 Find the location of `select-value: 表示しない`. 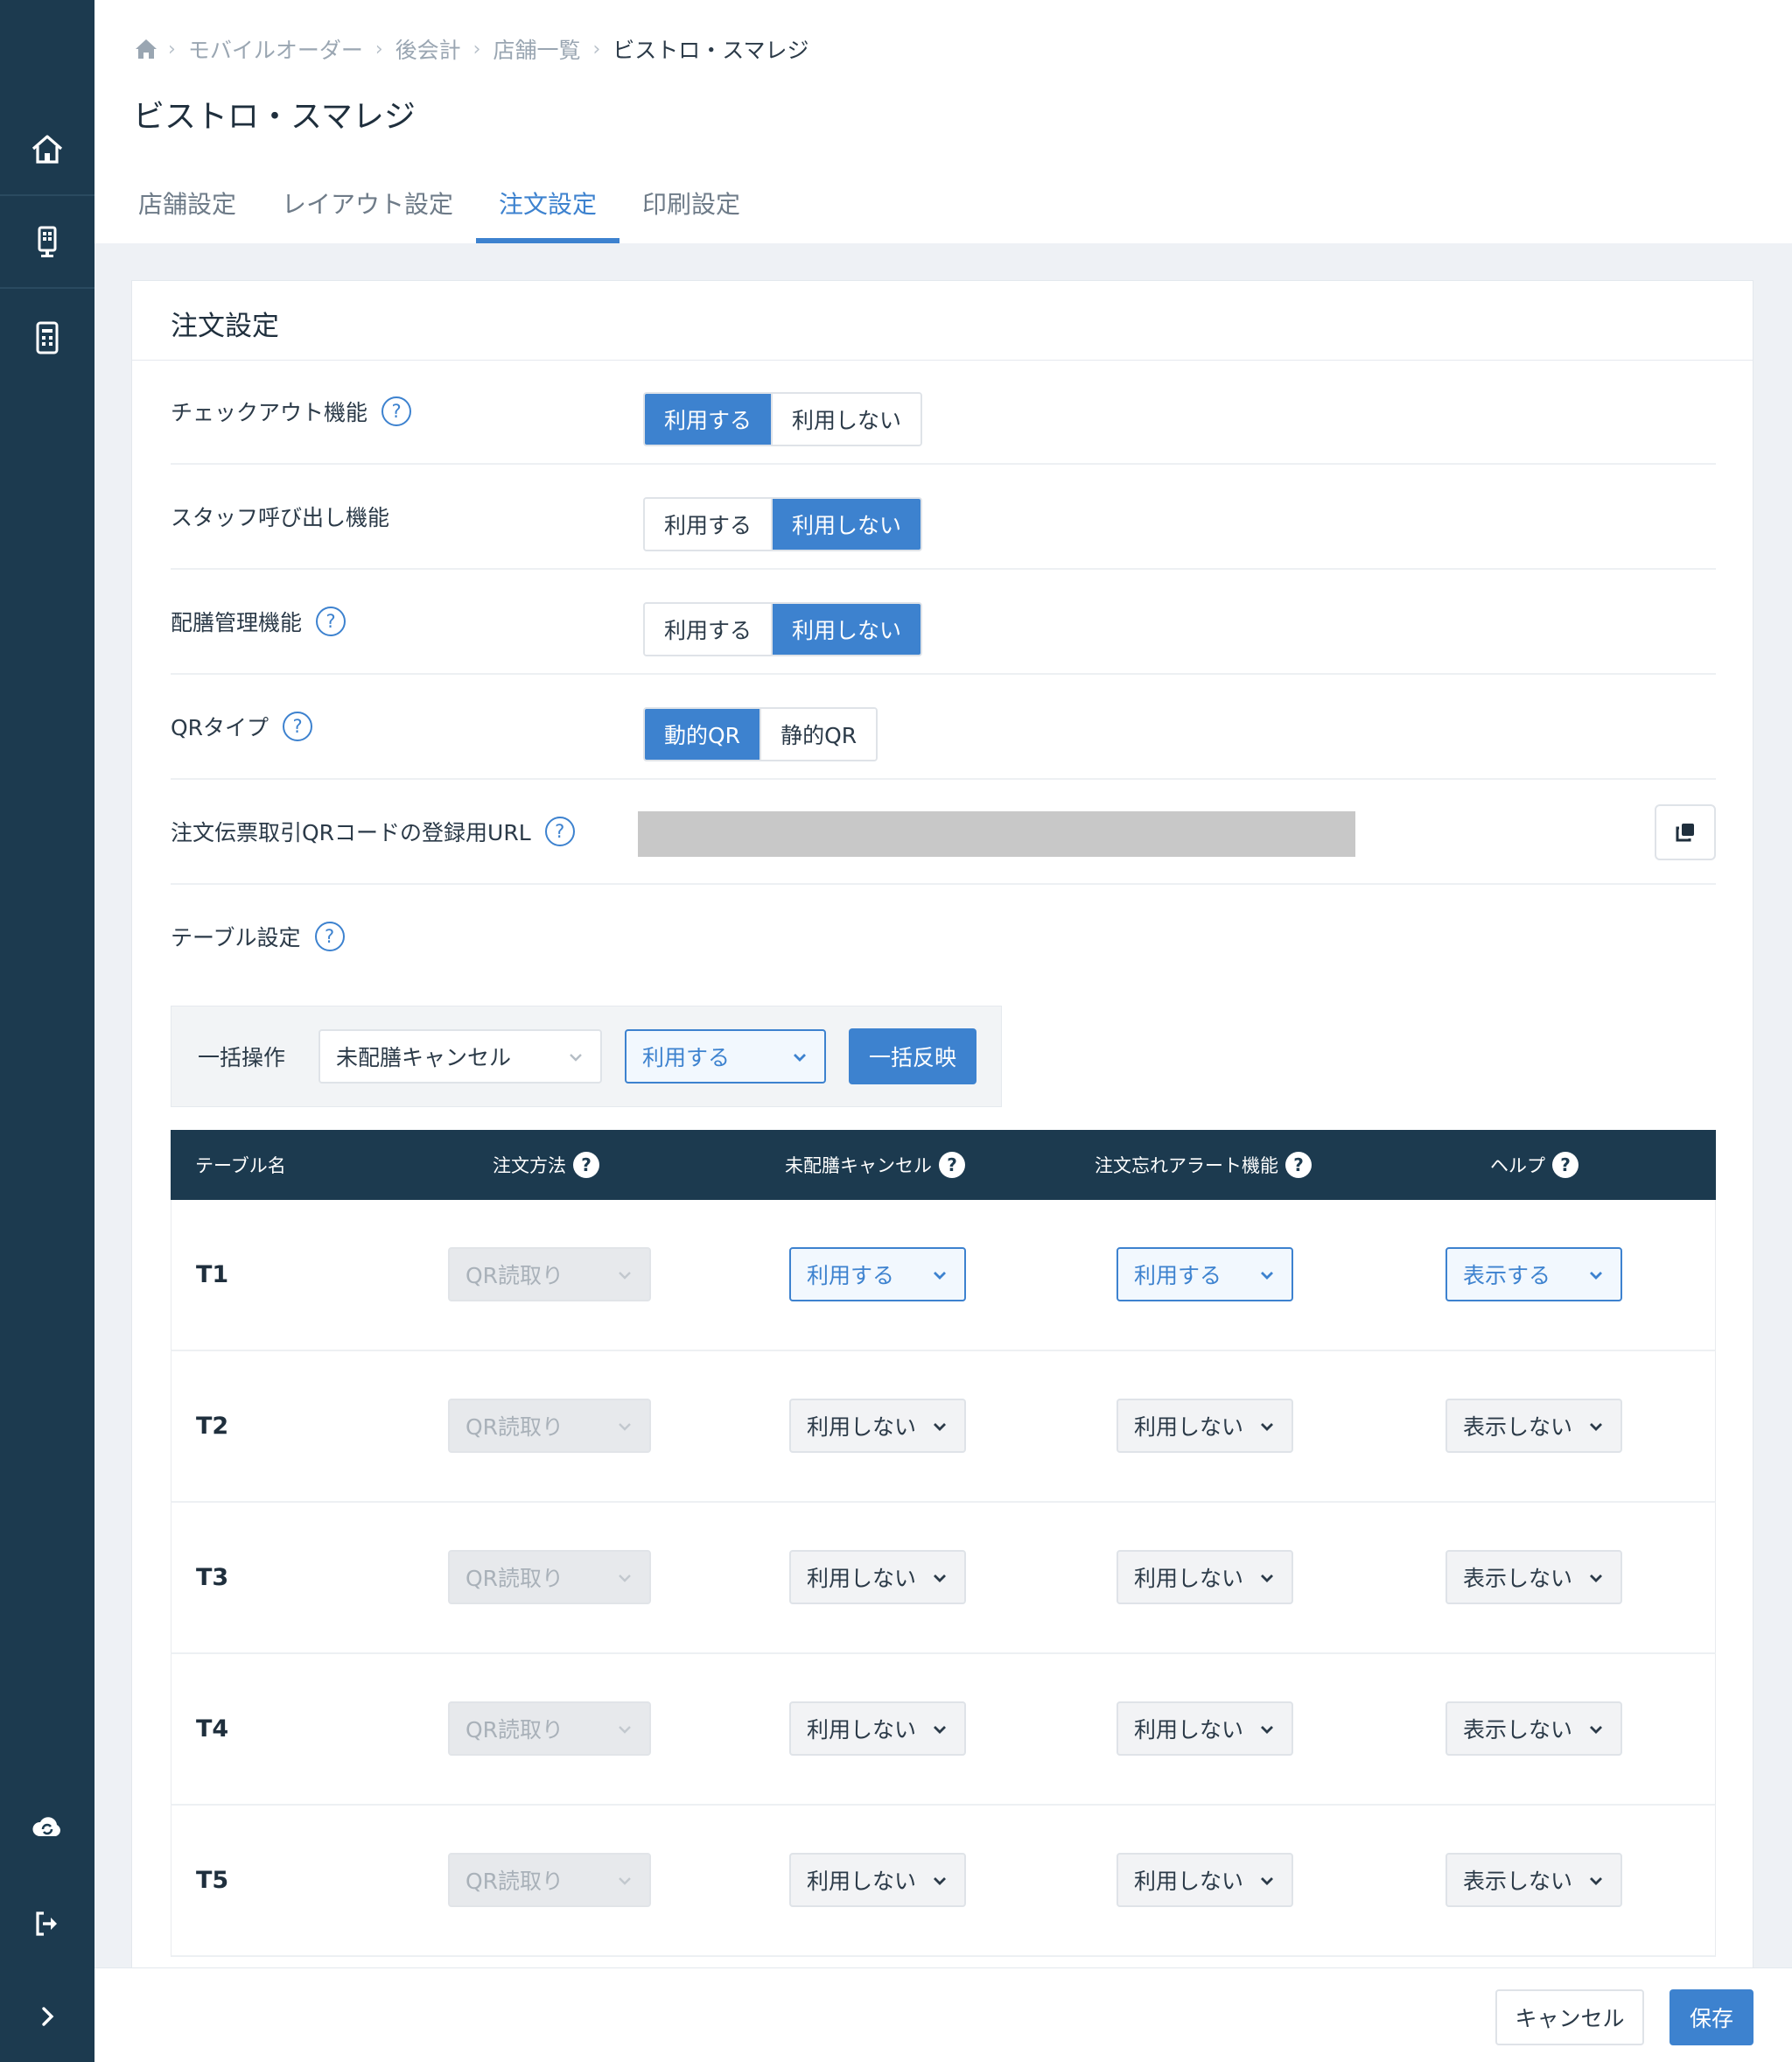

select-value: 表示しない is located at coordinates (1518, 1730).